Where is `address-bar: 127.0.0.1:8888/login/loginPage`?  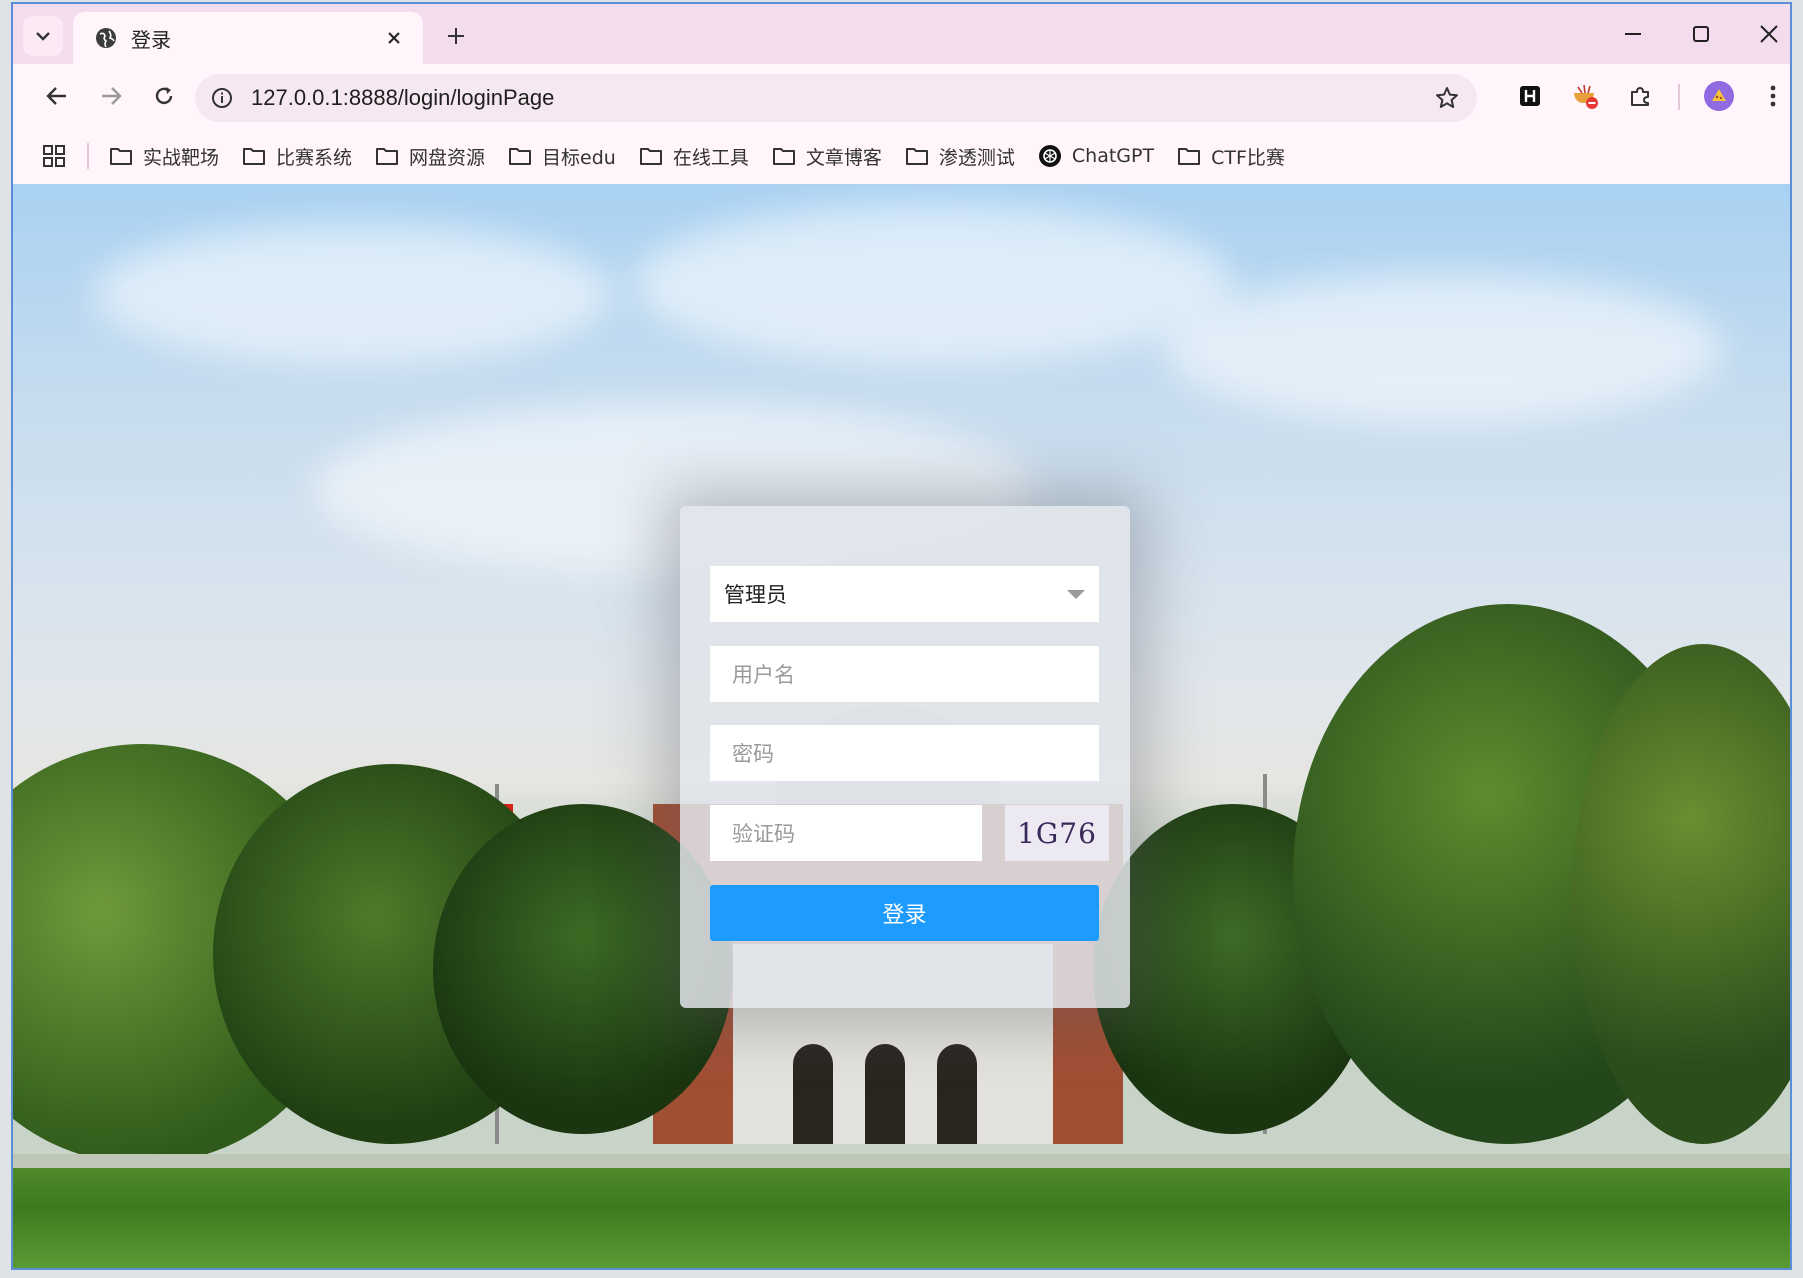
address-bar: 127.0.0.1:8888/login/loginPage is located at coordinates (836, 98).